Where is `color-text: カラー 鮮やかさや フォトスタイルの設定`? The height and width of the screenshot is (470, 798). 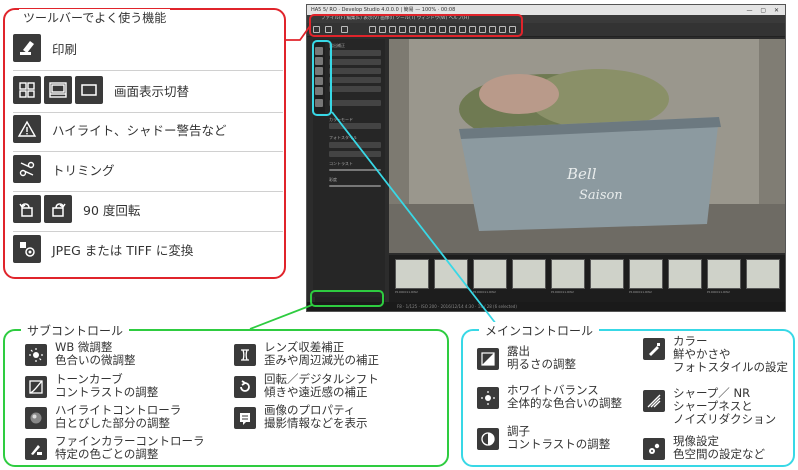
color-text: カラー 鮮やかさや フォトスタイルの設定 is located at coordinates (730, 354).